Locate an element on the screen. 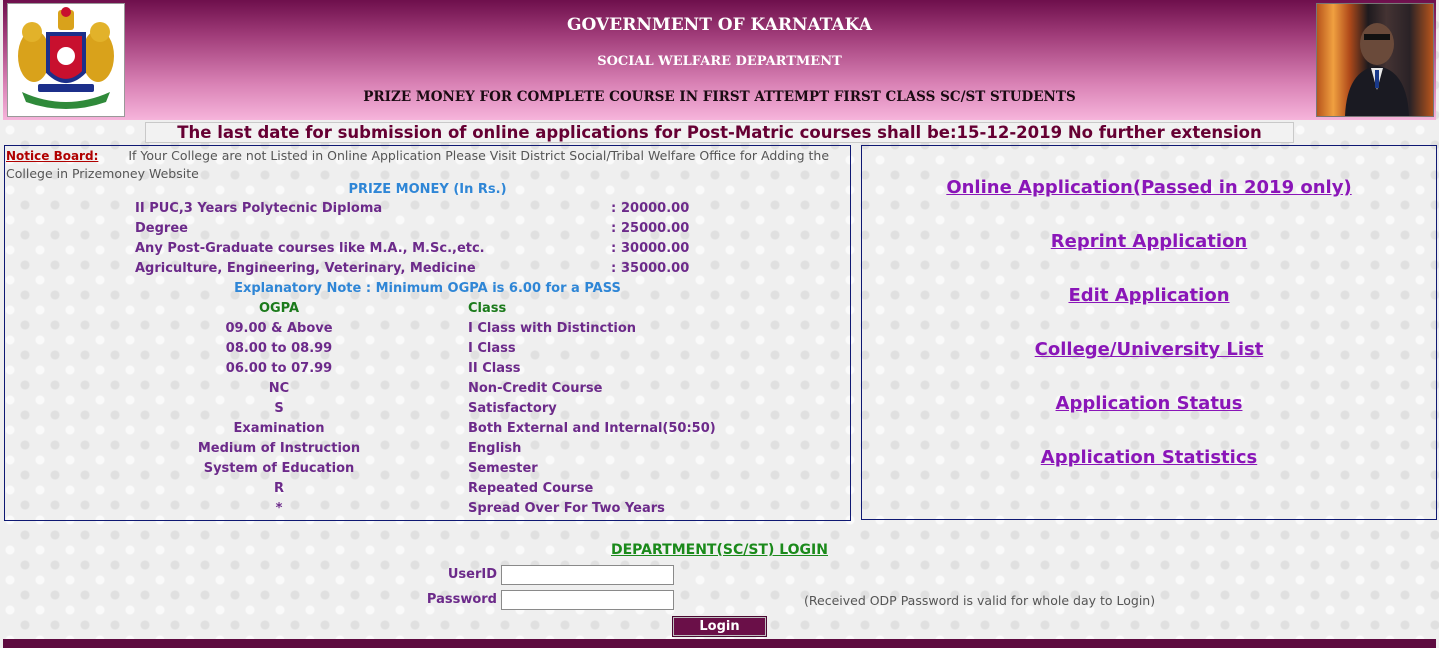 The image size is (1439, 648). reprint-application-link: Reprint Application is located at coordinates (1149, 241).